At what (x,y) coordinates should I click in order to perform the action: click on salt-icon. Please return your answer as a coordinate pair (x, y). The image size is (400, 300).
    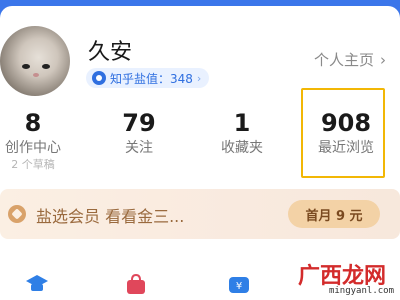
    Looking at the image, I should click on (99, 78).